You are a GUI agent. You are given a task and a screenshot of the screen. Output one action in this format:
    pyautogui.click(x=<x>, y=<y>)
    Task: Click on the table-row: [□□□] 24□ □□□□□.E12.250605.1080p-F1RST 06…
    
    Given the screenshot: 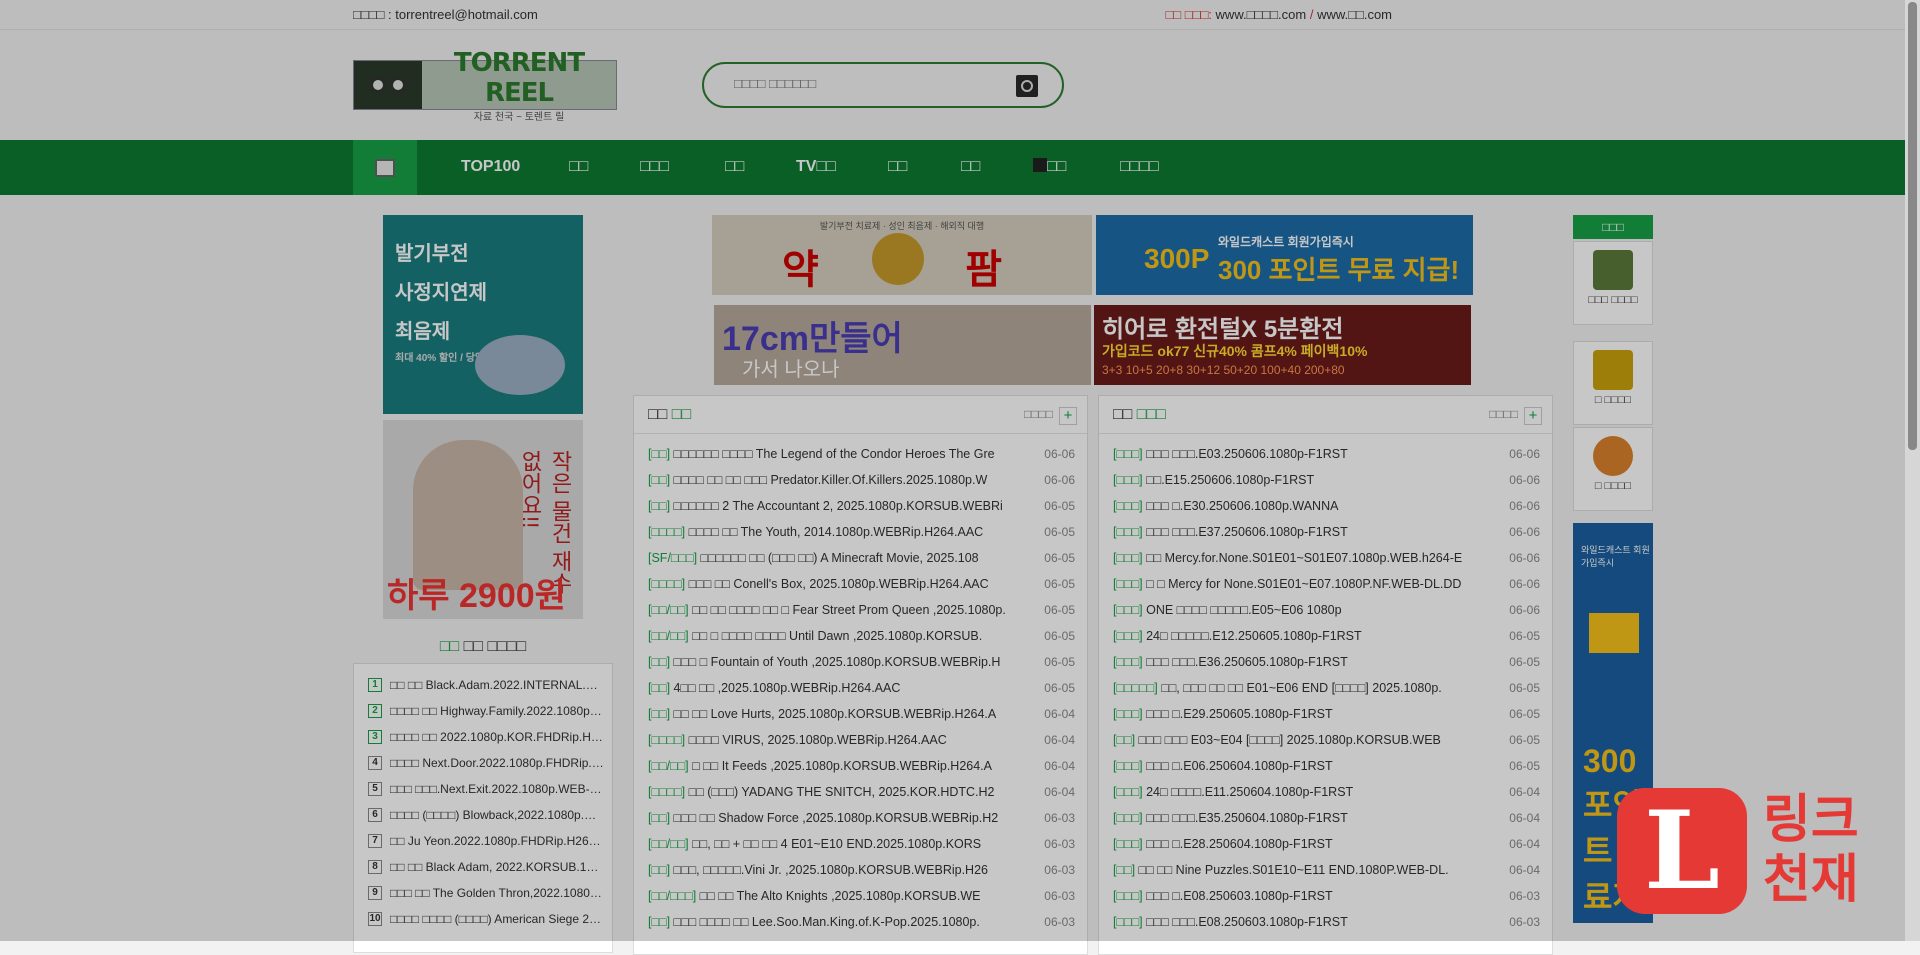 What is the action you would take?
    pyautogui.click(x=1326, y=636)
    